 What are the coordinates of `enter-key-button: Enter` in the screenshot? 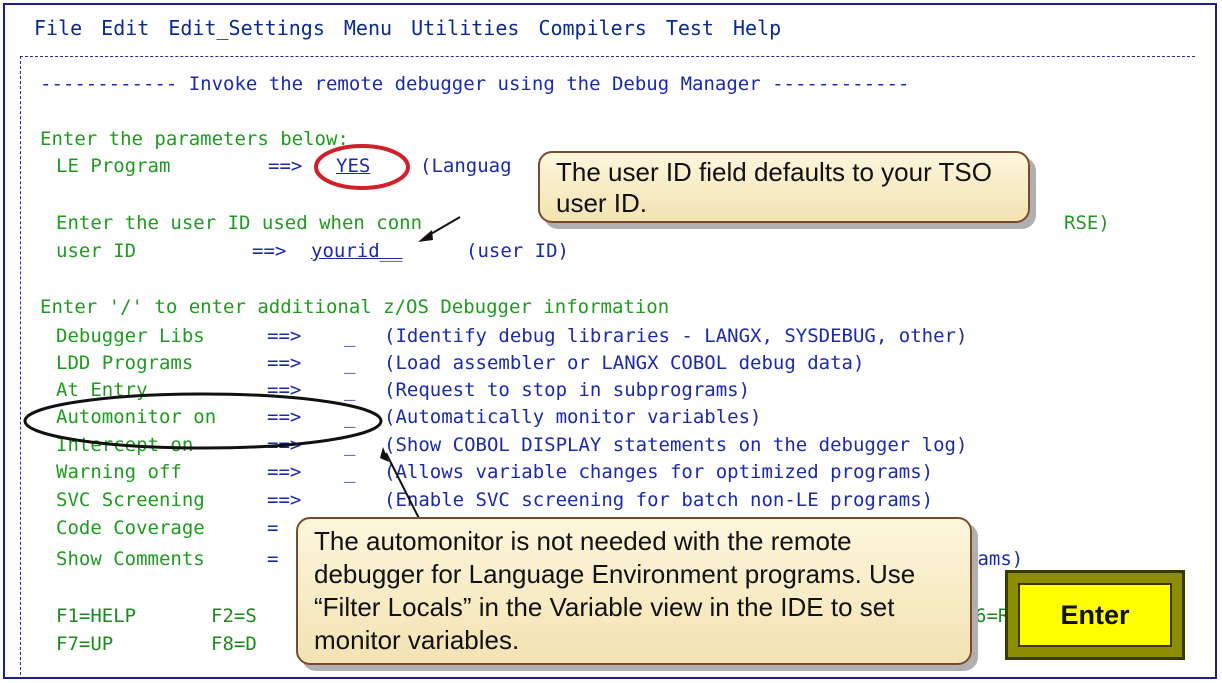 It's located at (1095, 615).